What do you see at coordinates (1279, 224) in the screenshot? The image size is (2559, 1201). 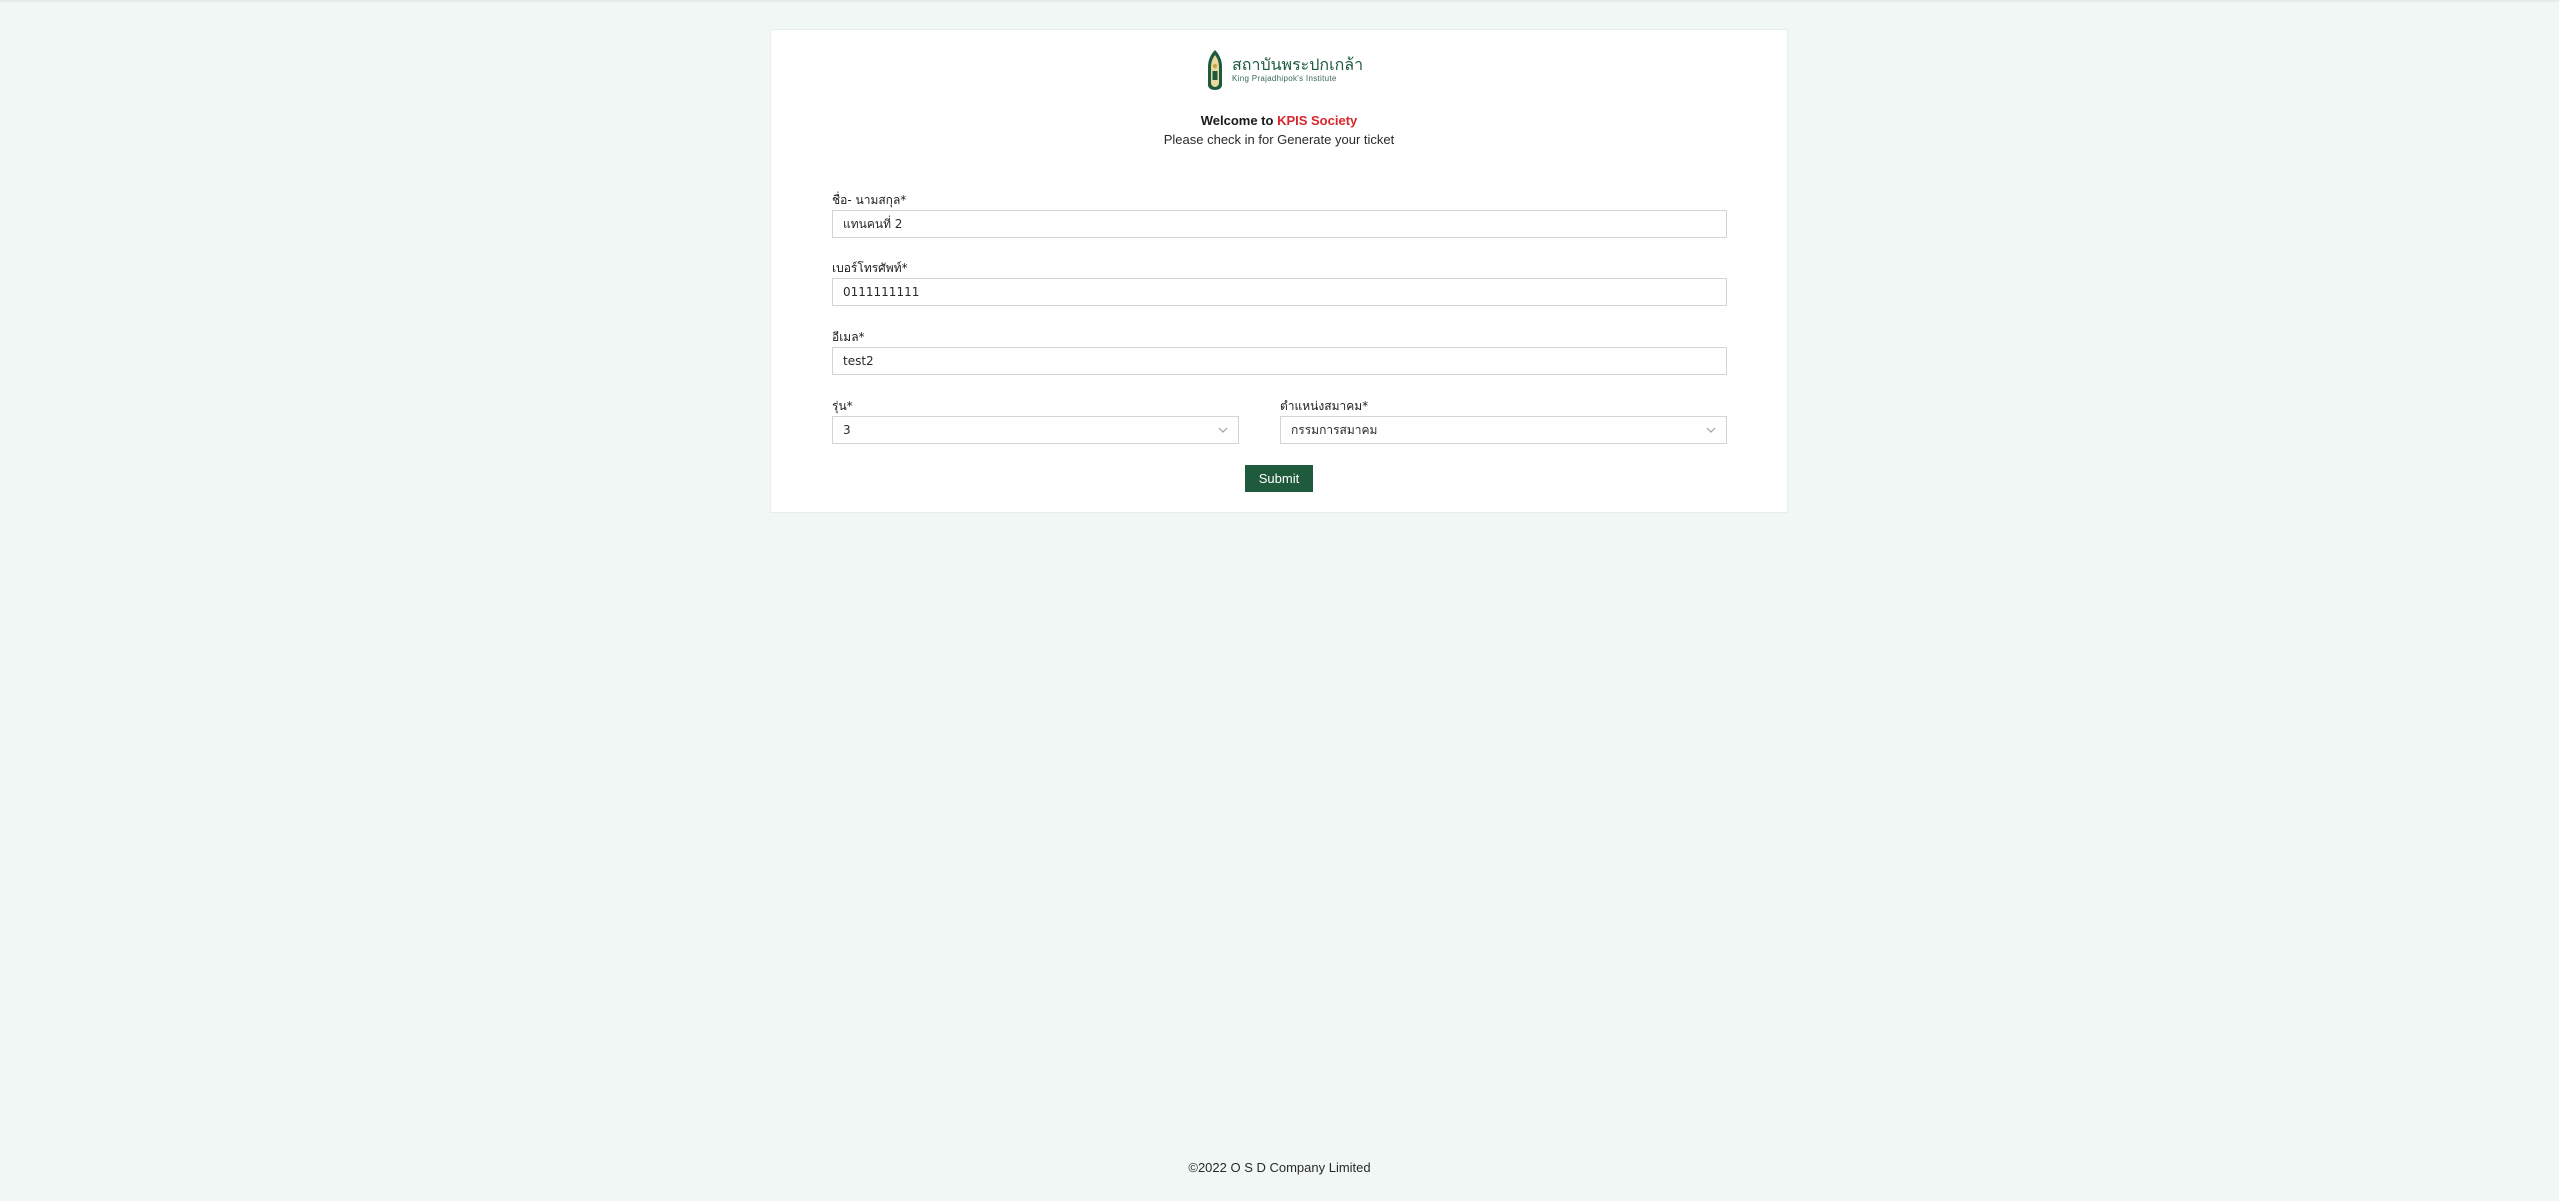 I see `name-input` at bounding box center [1279, 224].